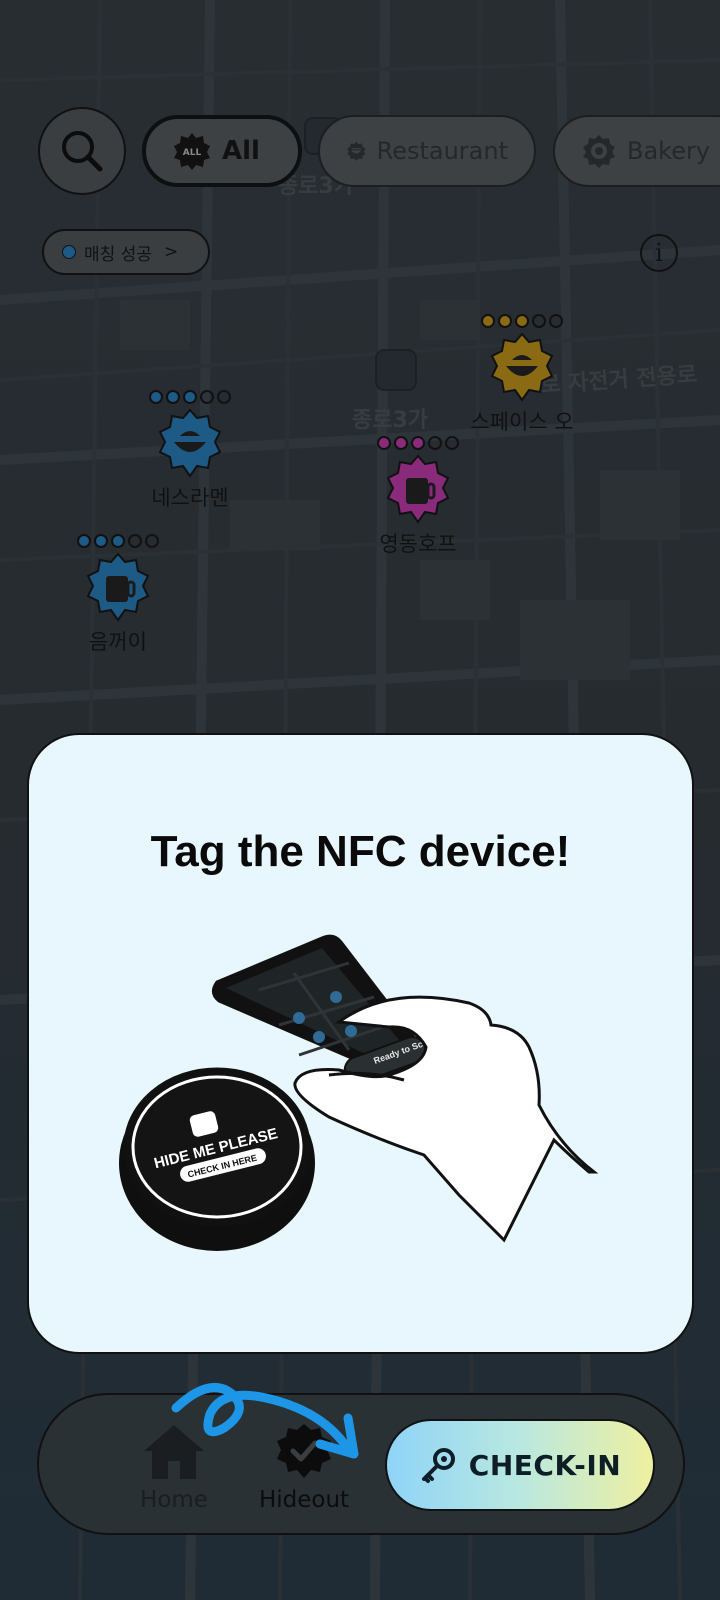 The image size is (720, 1600). I want to click on filter-chip-label: Restaurant, so click(442, 151).